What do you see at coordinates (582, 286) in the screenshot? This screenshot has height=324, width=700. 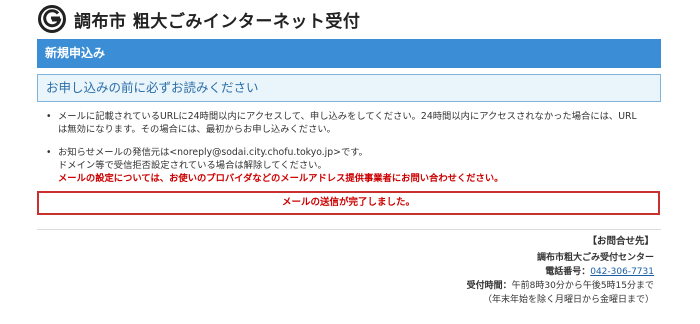 I see `hours-text: 午前8時30分から午後5時15分まで` at bounding box center [582, 286].